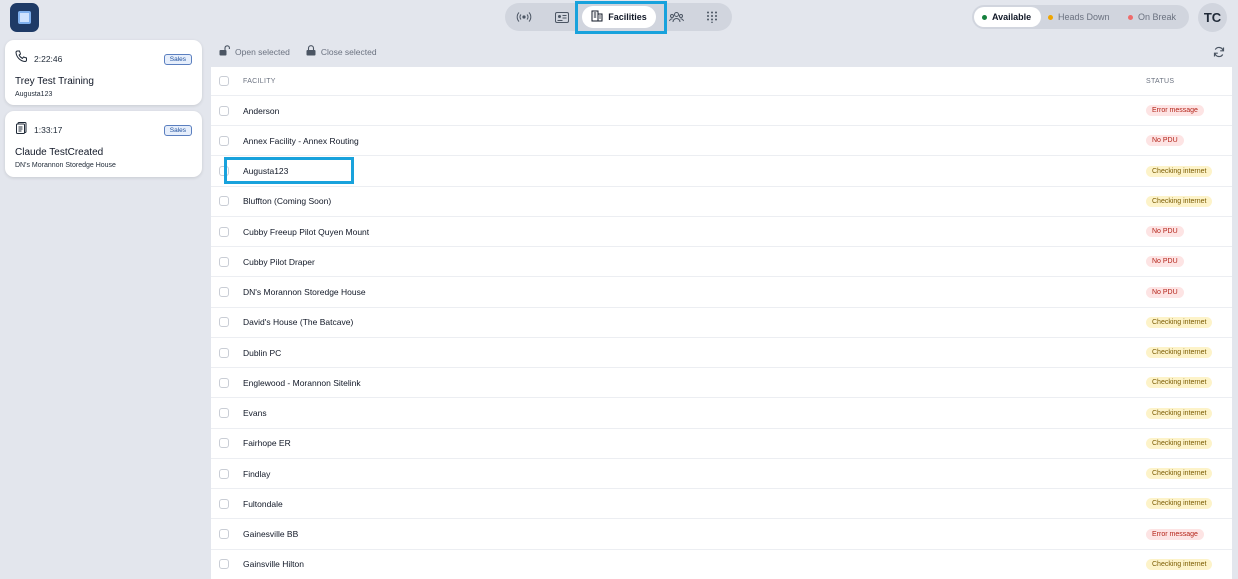 The image size is (1238, 579). I want to click on facility-name: Cubby Freeup Pilot Quyen Mount, so click(306, 232).